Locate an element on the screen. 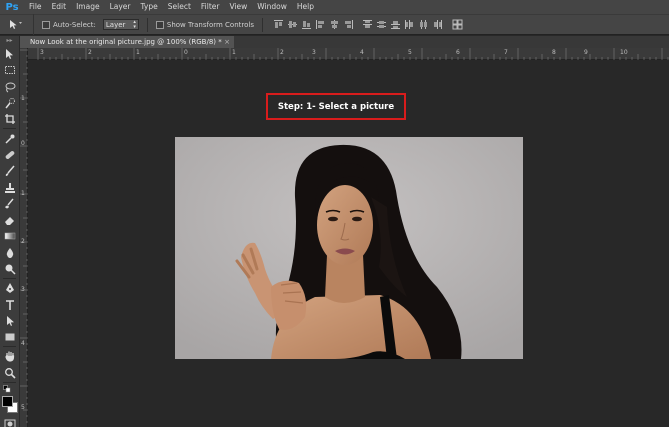  quick-select-icon is located at coordinates (10, 103).